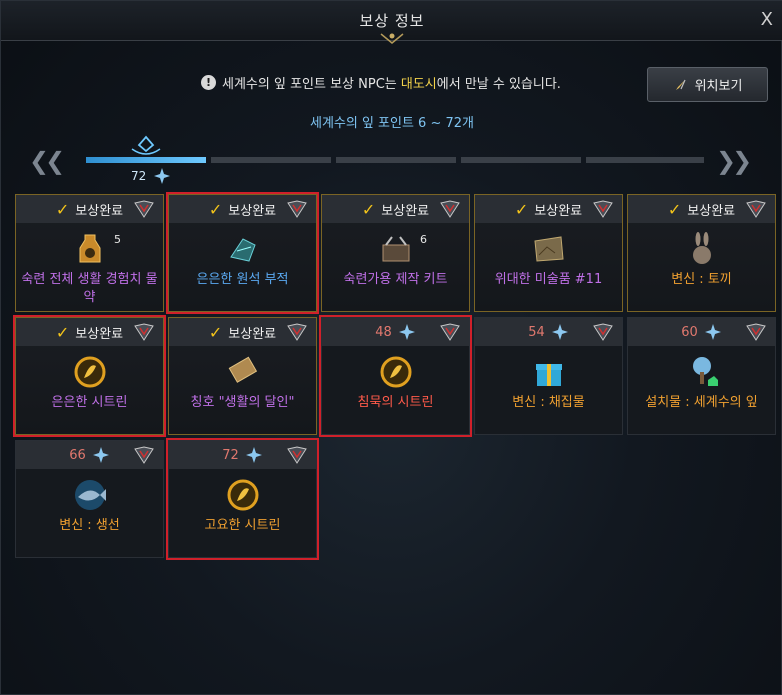  Describe the element at coordinates (423, 239) in the screenshot. I see `reward-quantity: 6` at that location.